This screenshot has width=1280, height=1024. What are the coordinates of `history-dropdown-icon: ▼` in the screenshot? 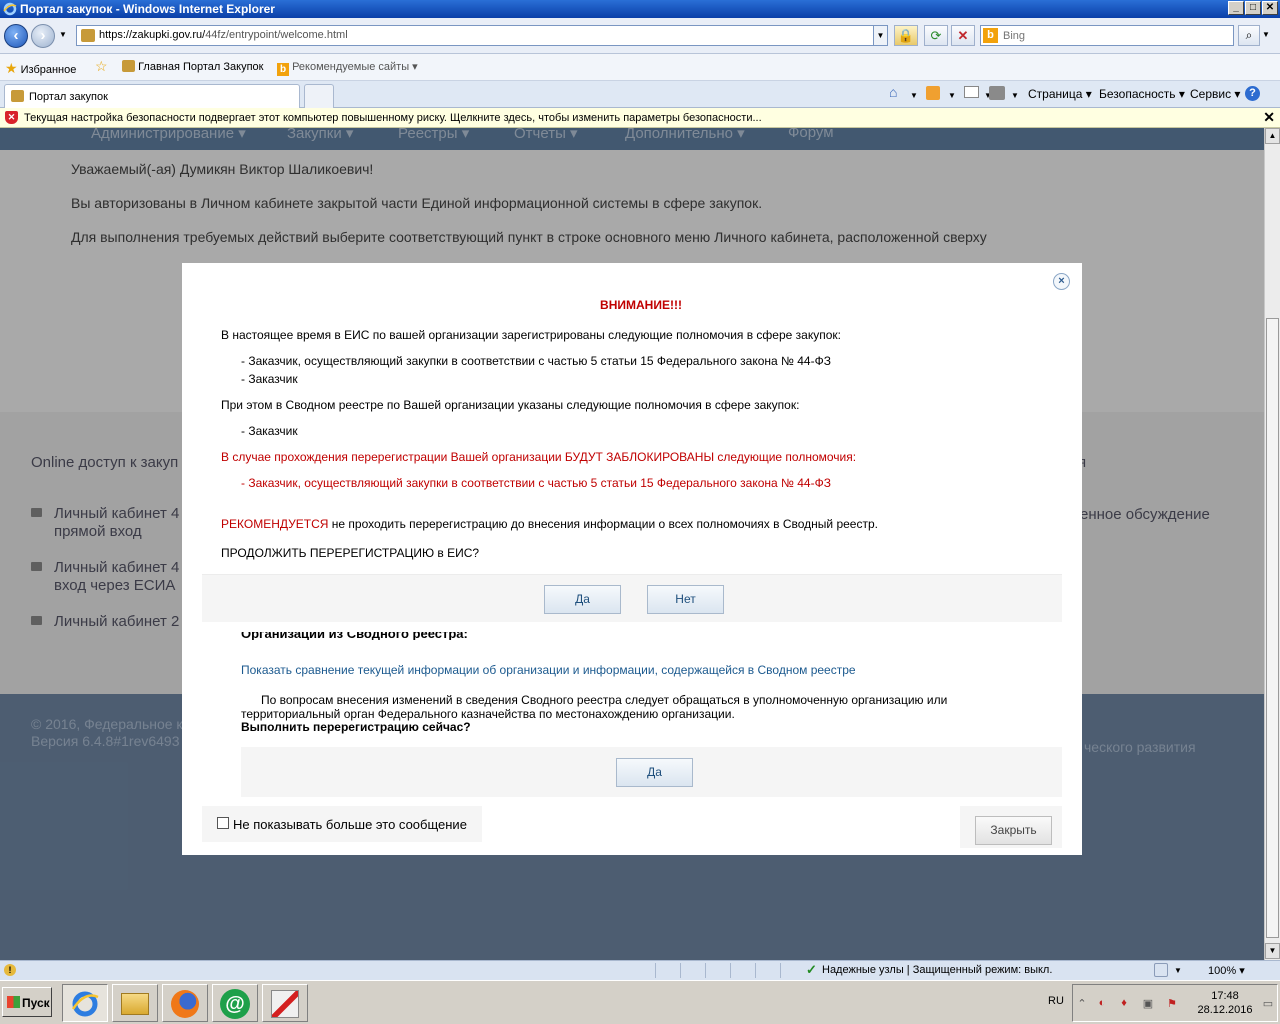 It's located at (63, 34).